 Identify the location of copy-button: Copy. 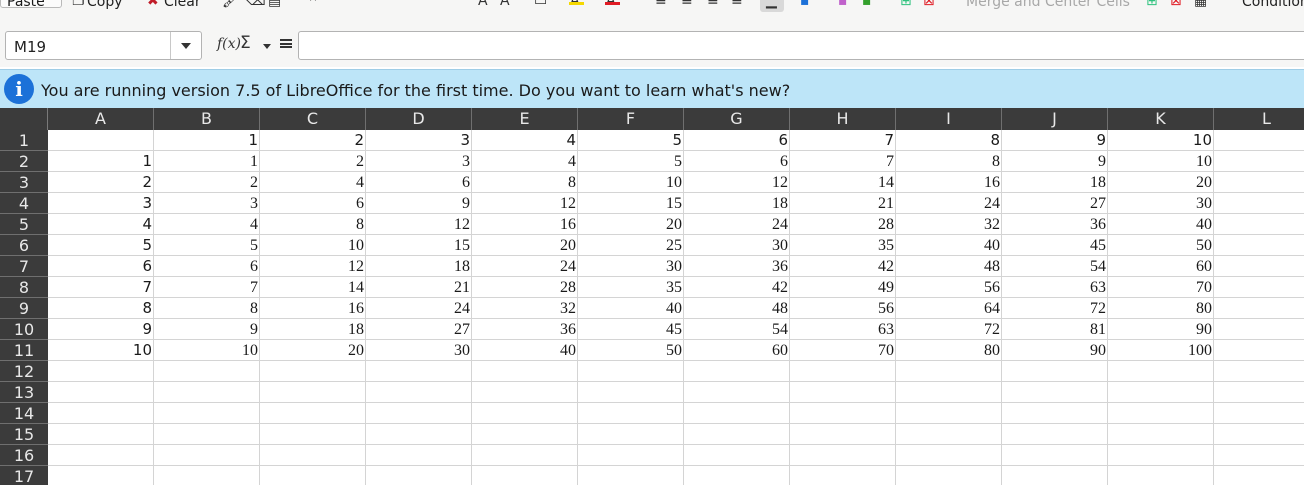
(105, 5).